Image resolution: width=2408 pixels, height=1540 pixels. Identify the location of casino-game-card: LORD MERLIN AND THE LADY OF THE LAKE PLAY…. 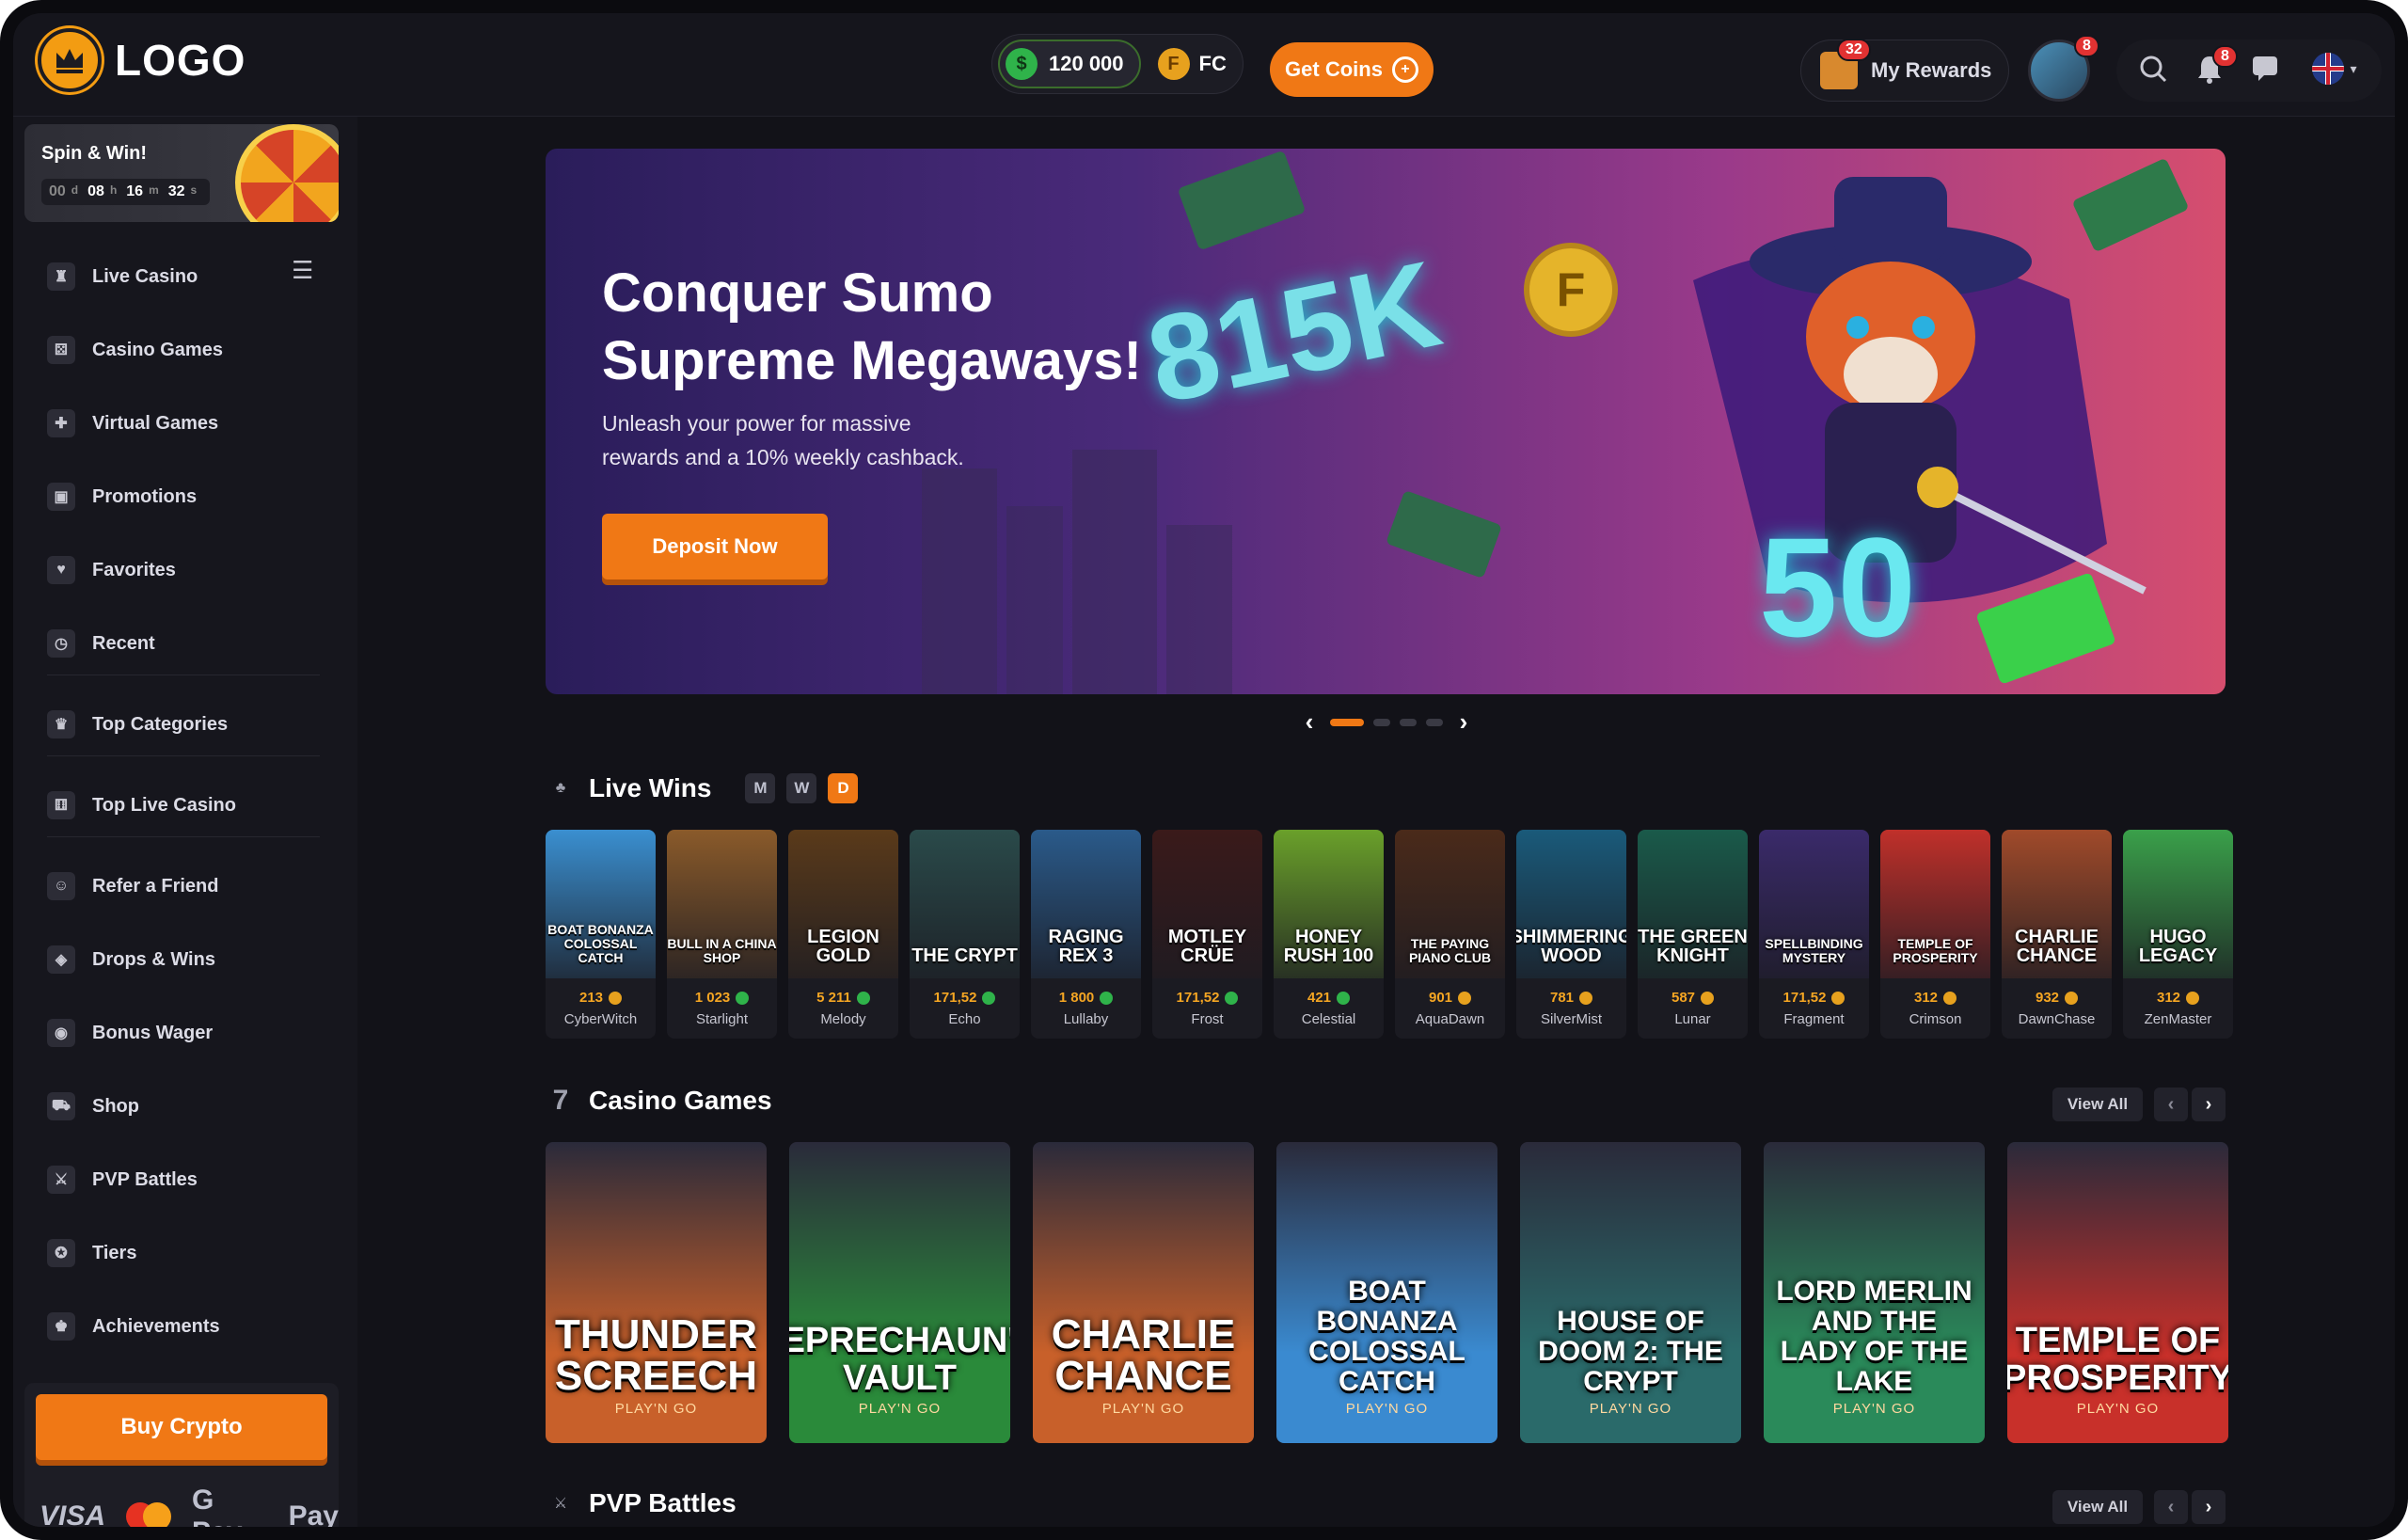
(1875, 1292).